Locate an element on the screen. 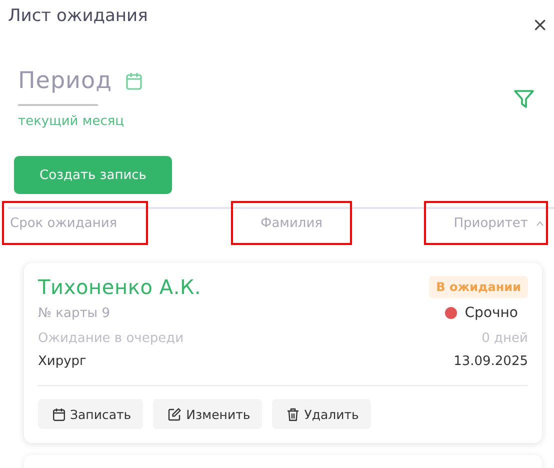 This screenshot has width=554, height=468. window-title: Лист ожидания is located at coordinates (78, 16).